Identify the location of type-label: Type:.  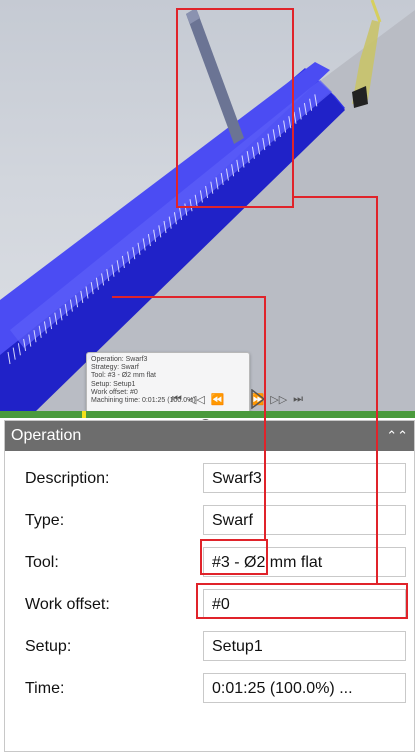
(45, 520).